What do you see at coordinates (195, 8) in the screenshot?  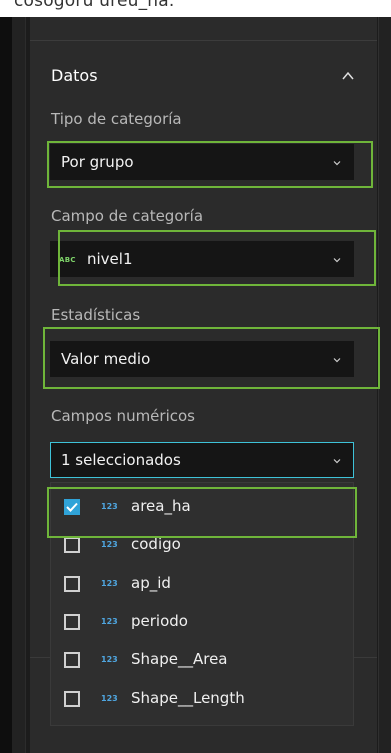 I see `top-strip: cosogoru ureu_na.` at bounding box center [195, 8].